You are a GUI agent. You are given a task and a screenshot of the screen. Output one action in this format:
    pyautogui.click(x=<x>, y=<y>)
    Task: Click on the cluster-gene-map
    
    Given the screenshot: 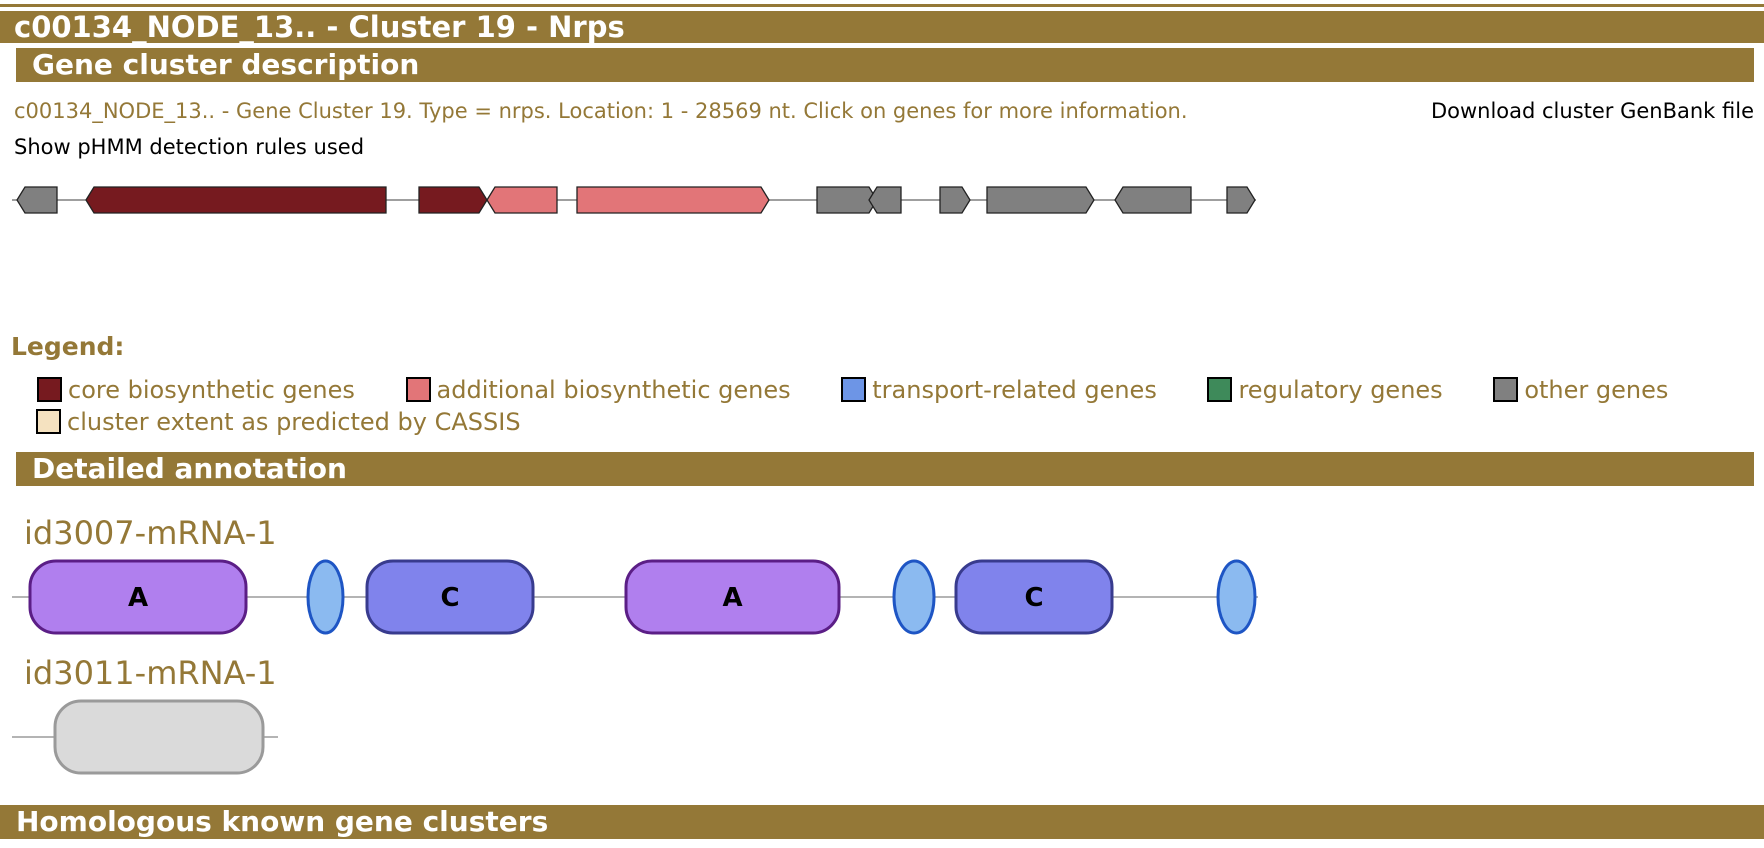 What is the action you would take?
    pyautogui.click(x=634, y=200)
    